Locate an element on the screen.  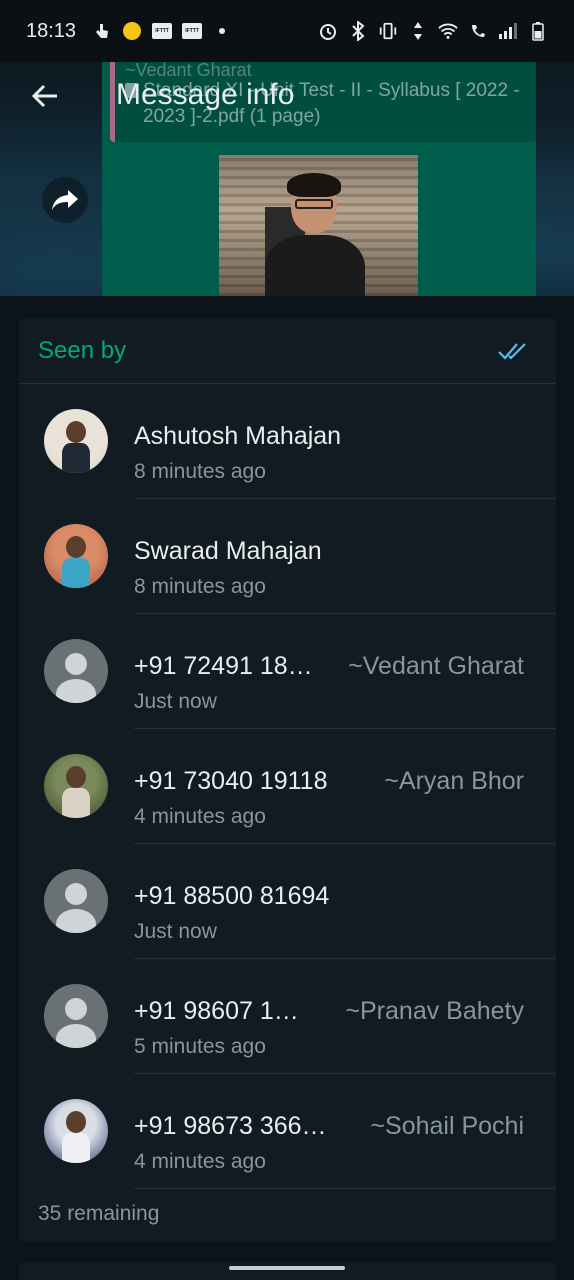
status-bar: 18:13 IFTTT IFTTT is located at coordinates (287, 31).